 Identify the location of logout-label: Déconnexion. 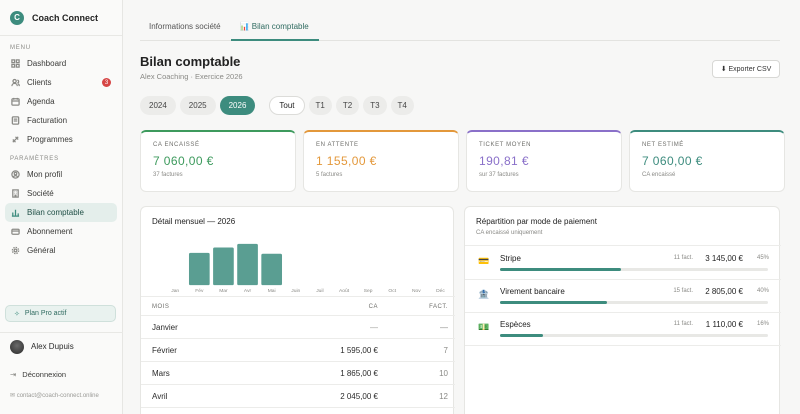
(44, 374).